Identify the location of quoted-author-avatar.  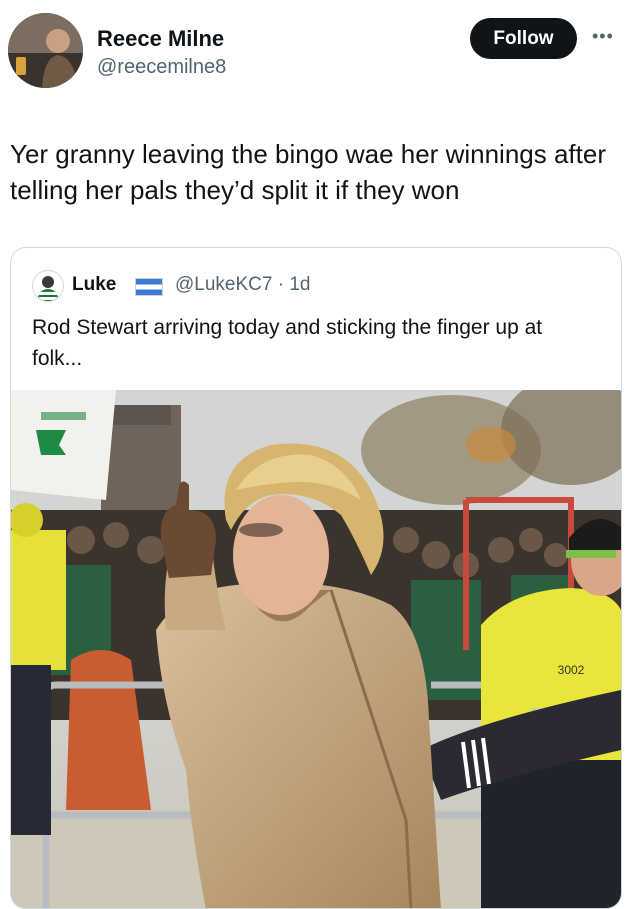
(48, 286).